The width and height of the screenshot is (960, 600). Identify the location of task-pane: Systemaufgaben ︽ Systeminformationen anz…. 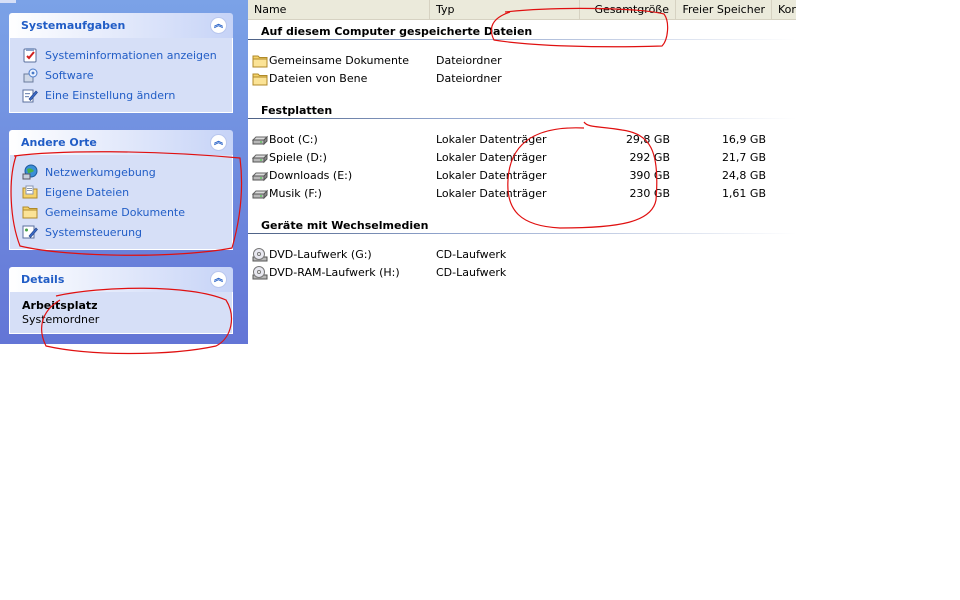
(124, 172).